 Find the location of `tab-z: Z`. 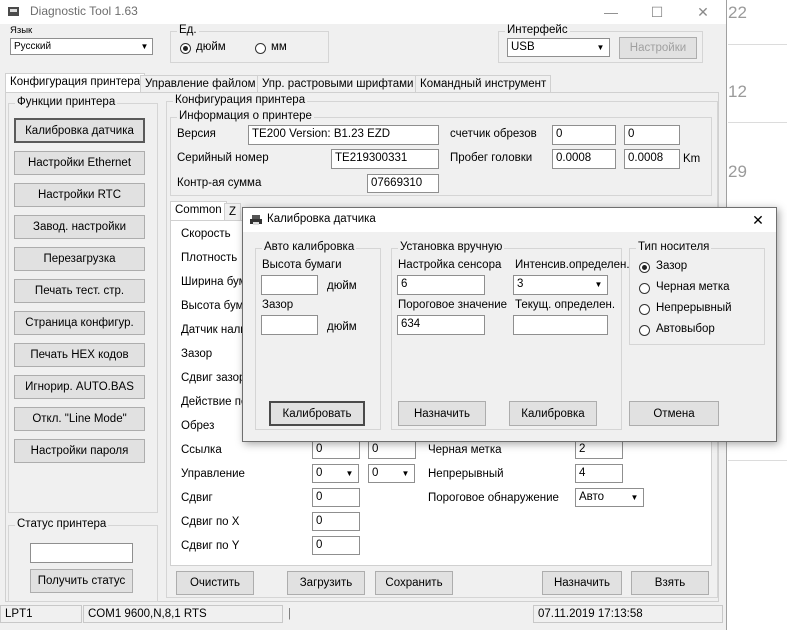

tab-z: Z is located at coordinates (233, 212).